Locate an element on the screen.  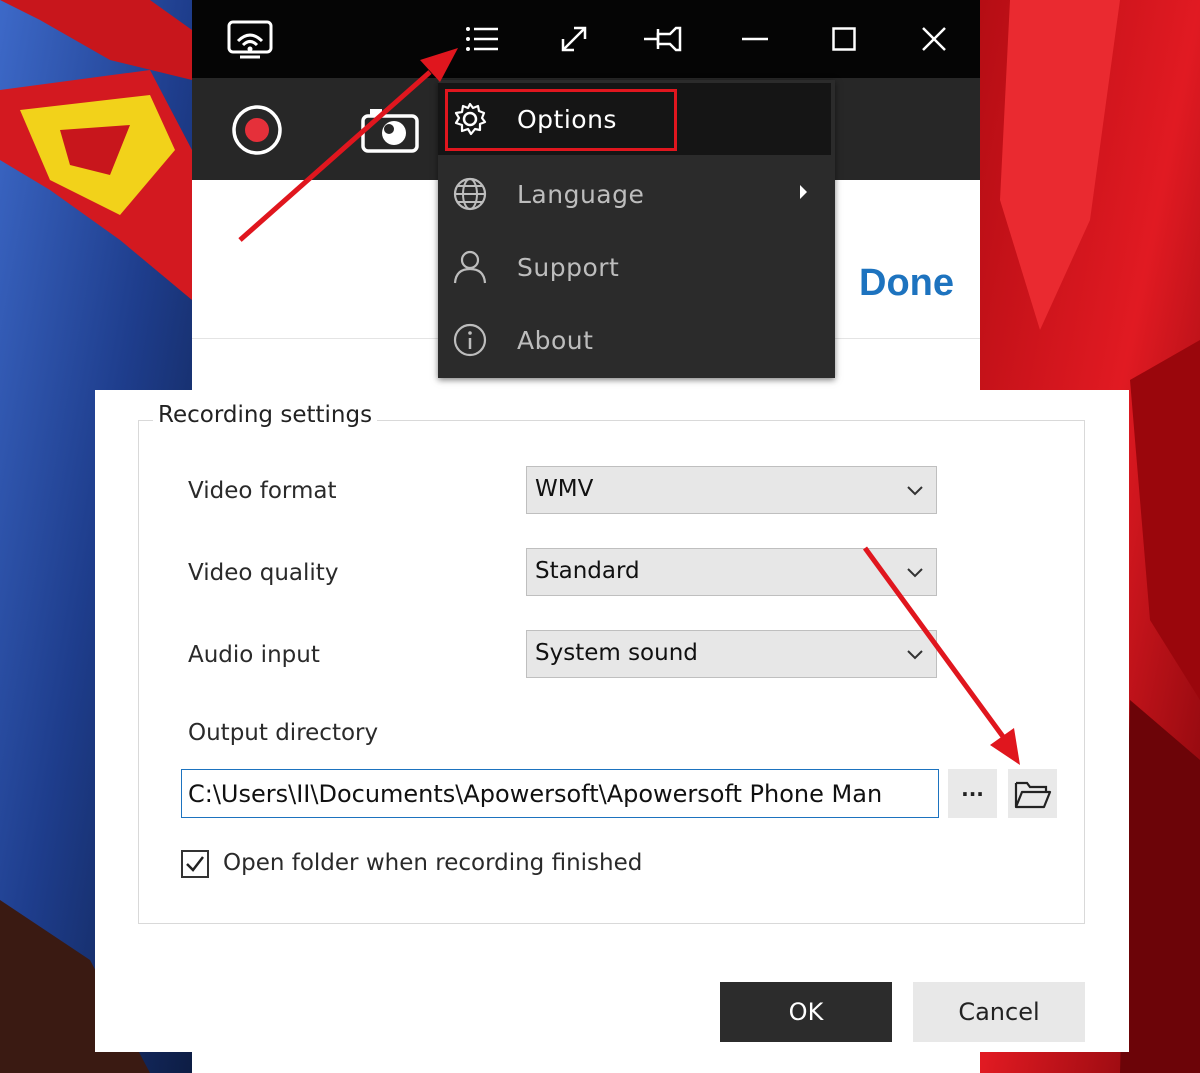
ok-button: OK is located at coordinates (806, 1012).